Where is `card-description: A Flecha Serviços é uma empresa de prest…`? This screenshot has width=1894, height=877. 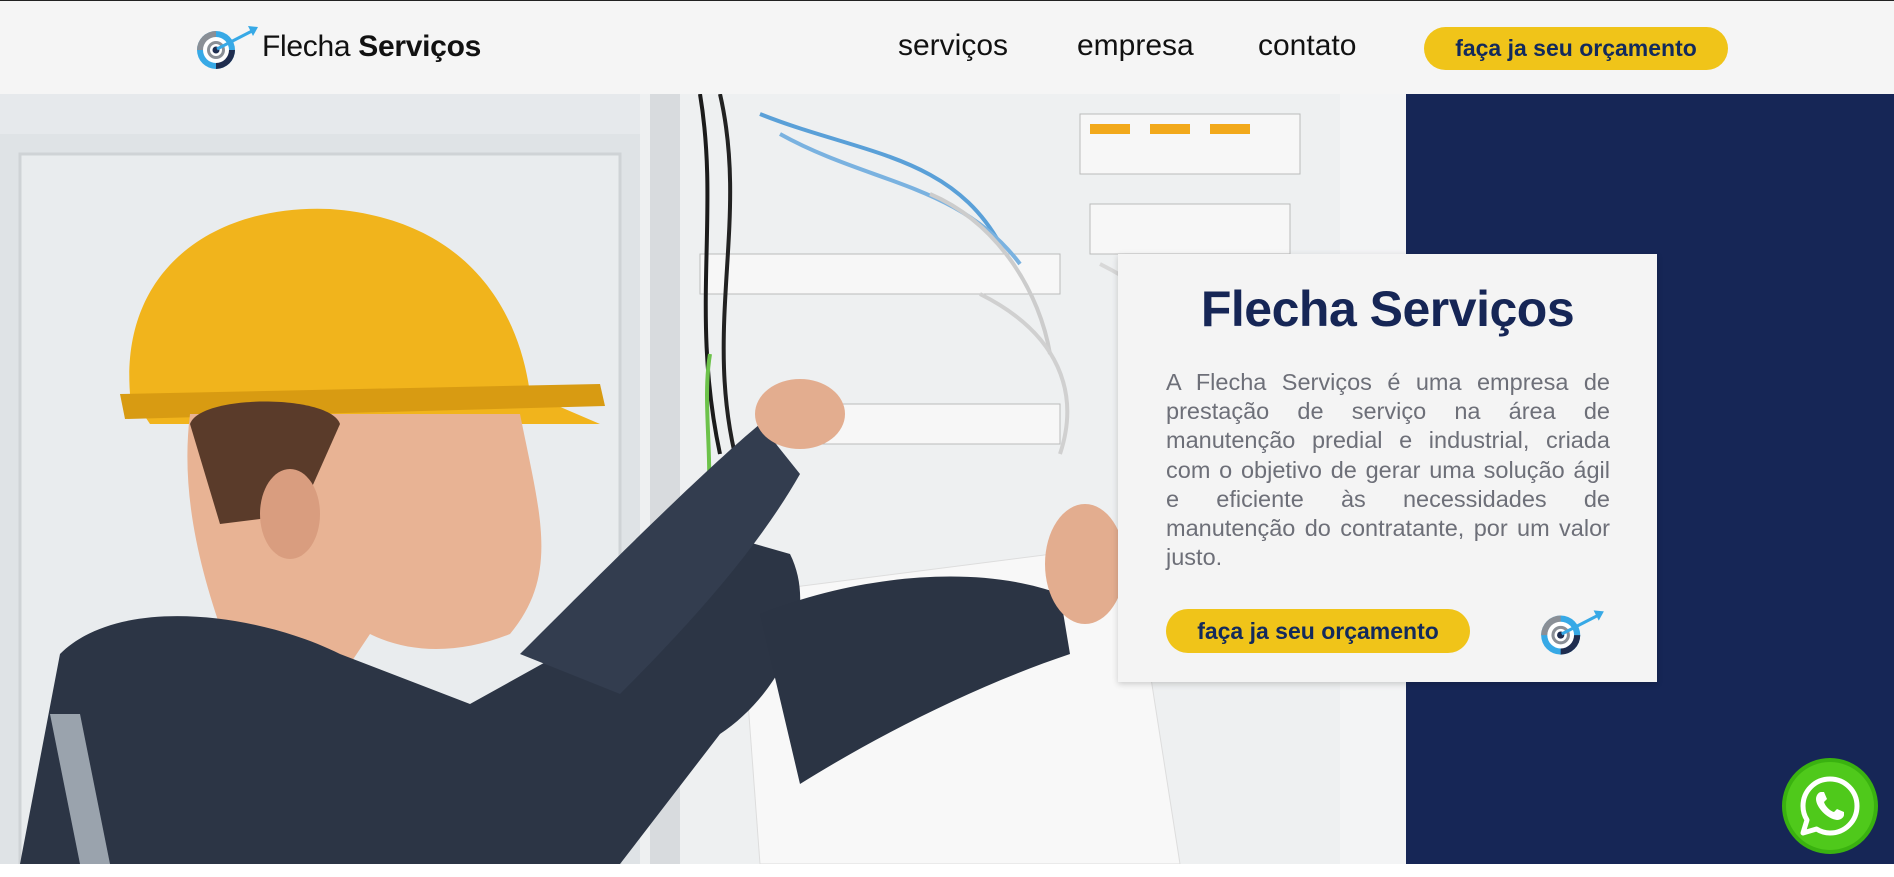
card-description: A Flecha Serviços é uma empresa de prest… is located at coordinates (1388, 470).